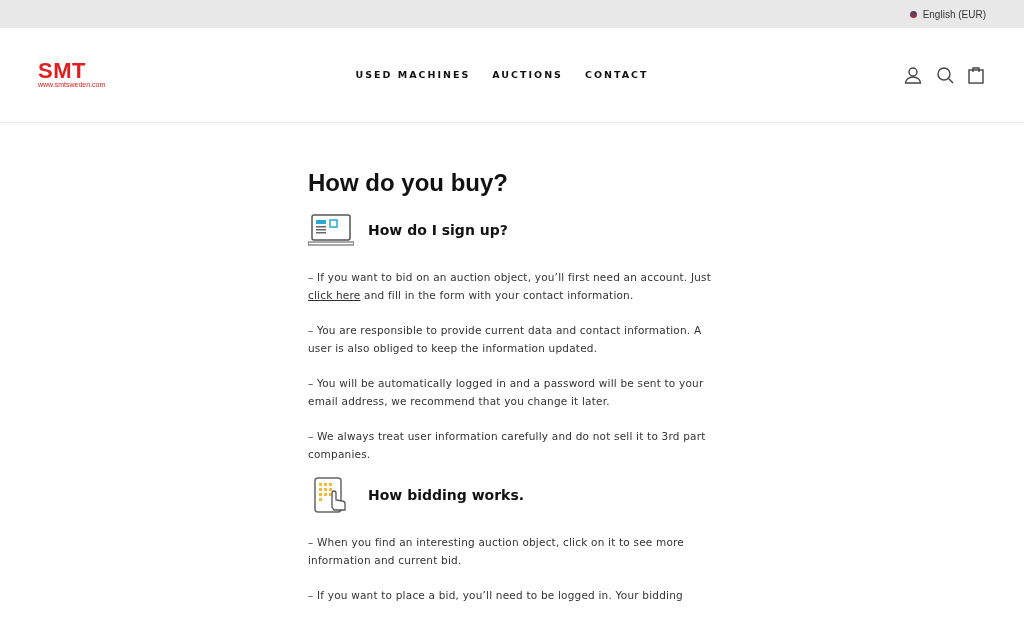 The width and height of the screenshot is (1024, 624). What do you see at coordinates (616, 75) in the screenshot?
I see `nav-link: CONTACT` at bounding box center [616, 75].